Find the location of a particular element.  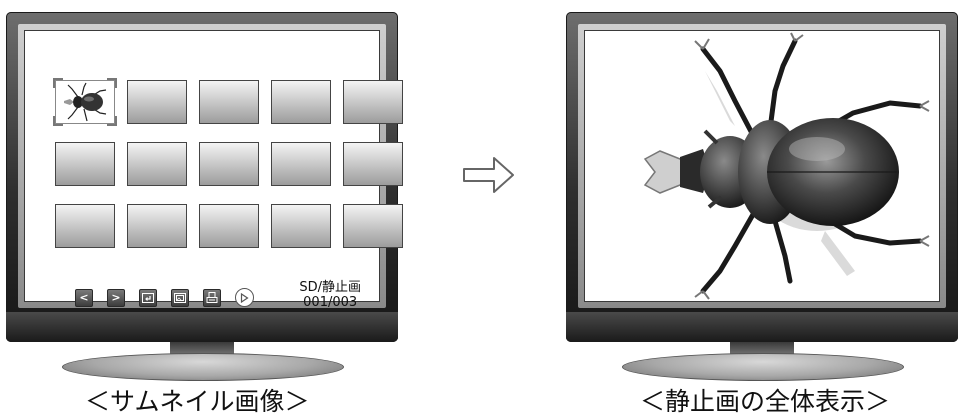

next-button: > is located at coordinates (116, 297).